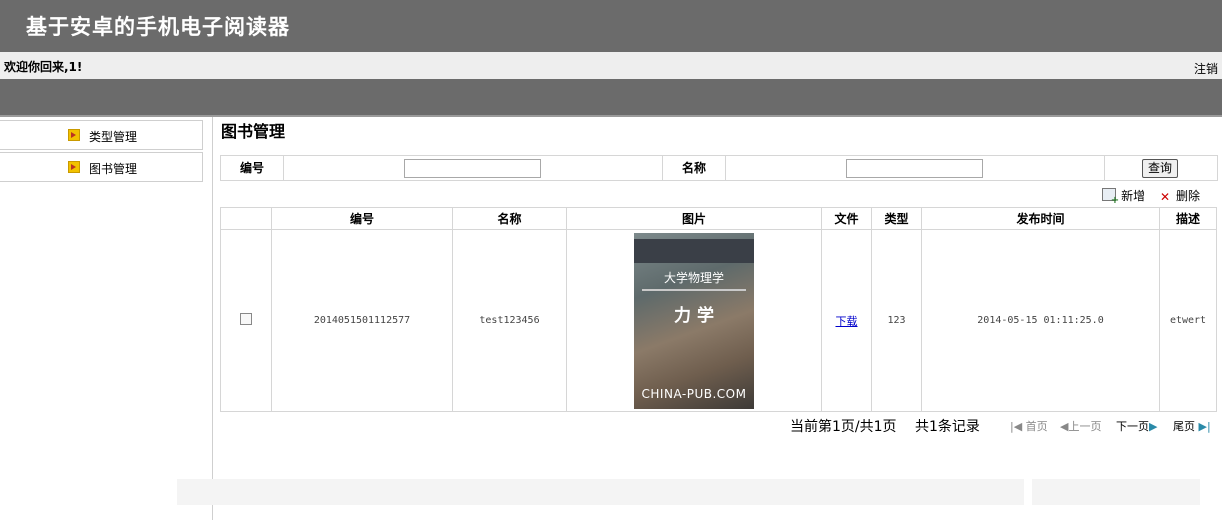 This screenshot has width=1222, height=520. I want to click on next-page-label: 下一页, so click(1132, 426).